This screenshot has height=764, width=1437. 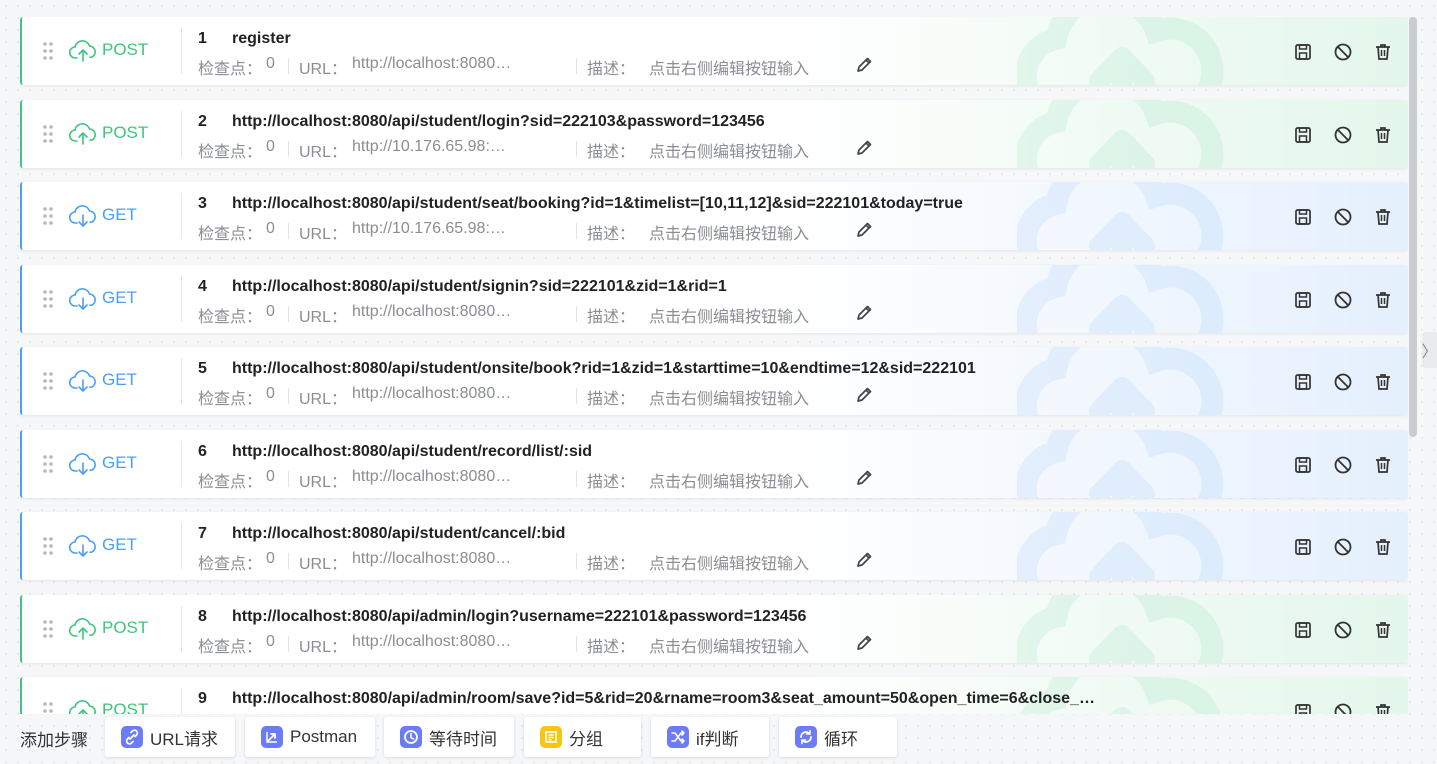 I want to click on add-step-clock-button: 等待时间, so click(x=449, y=737).